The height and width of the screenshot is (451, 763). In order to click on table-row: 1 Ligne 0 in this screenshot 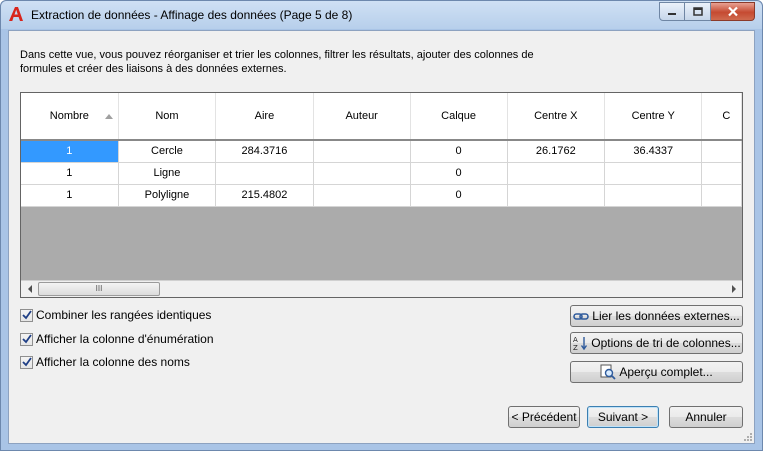, I will do `click(381, 173)`.